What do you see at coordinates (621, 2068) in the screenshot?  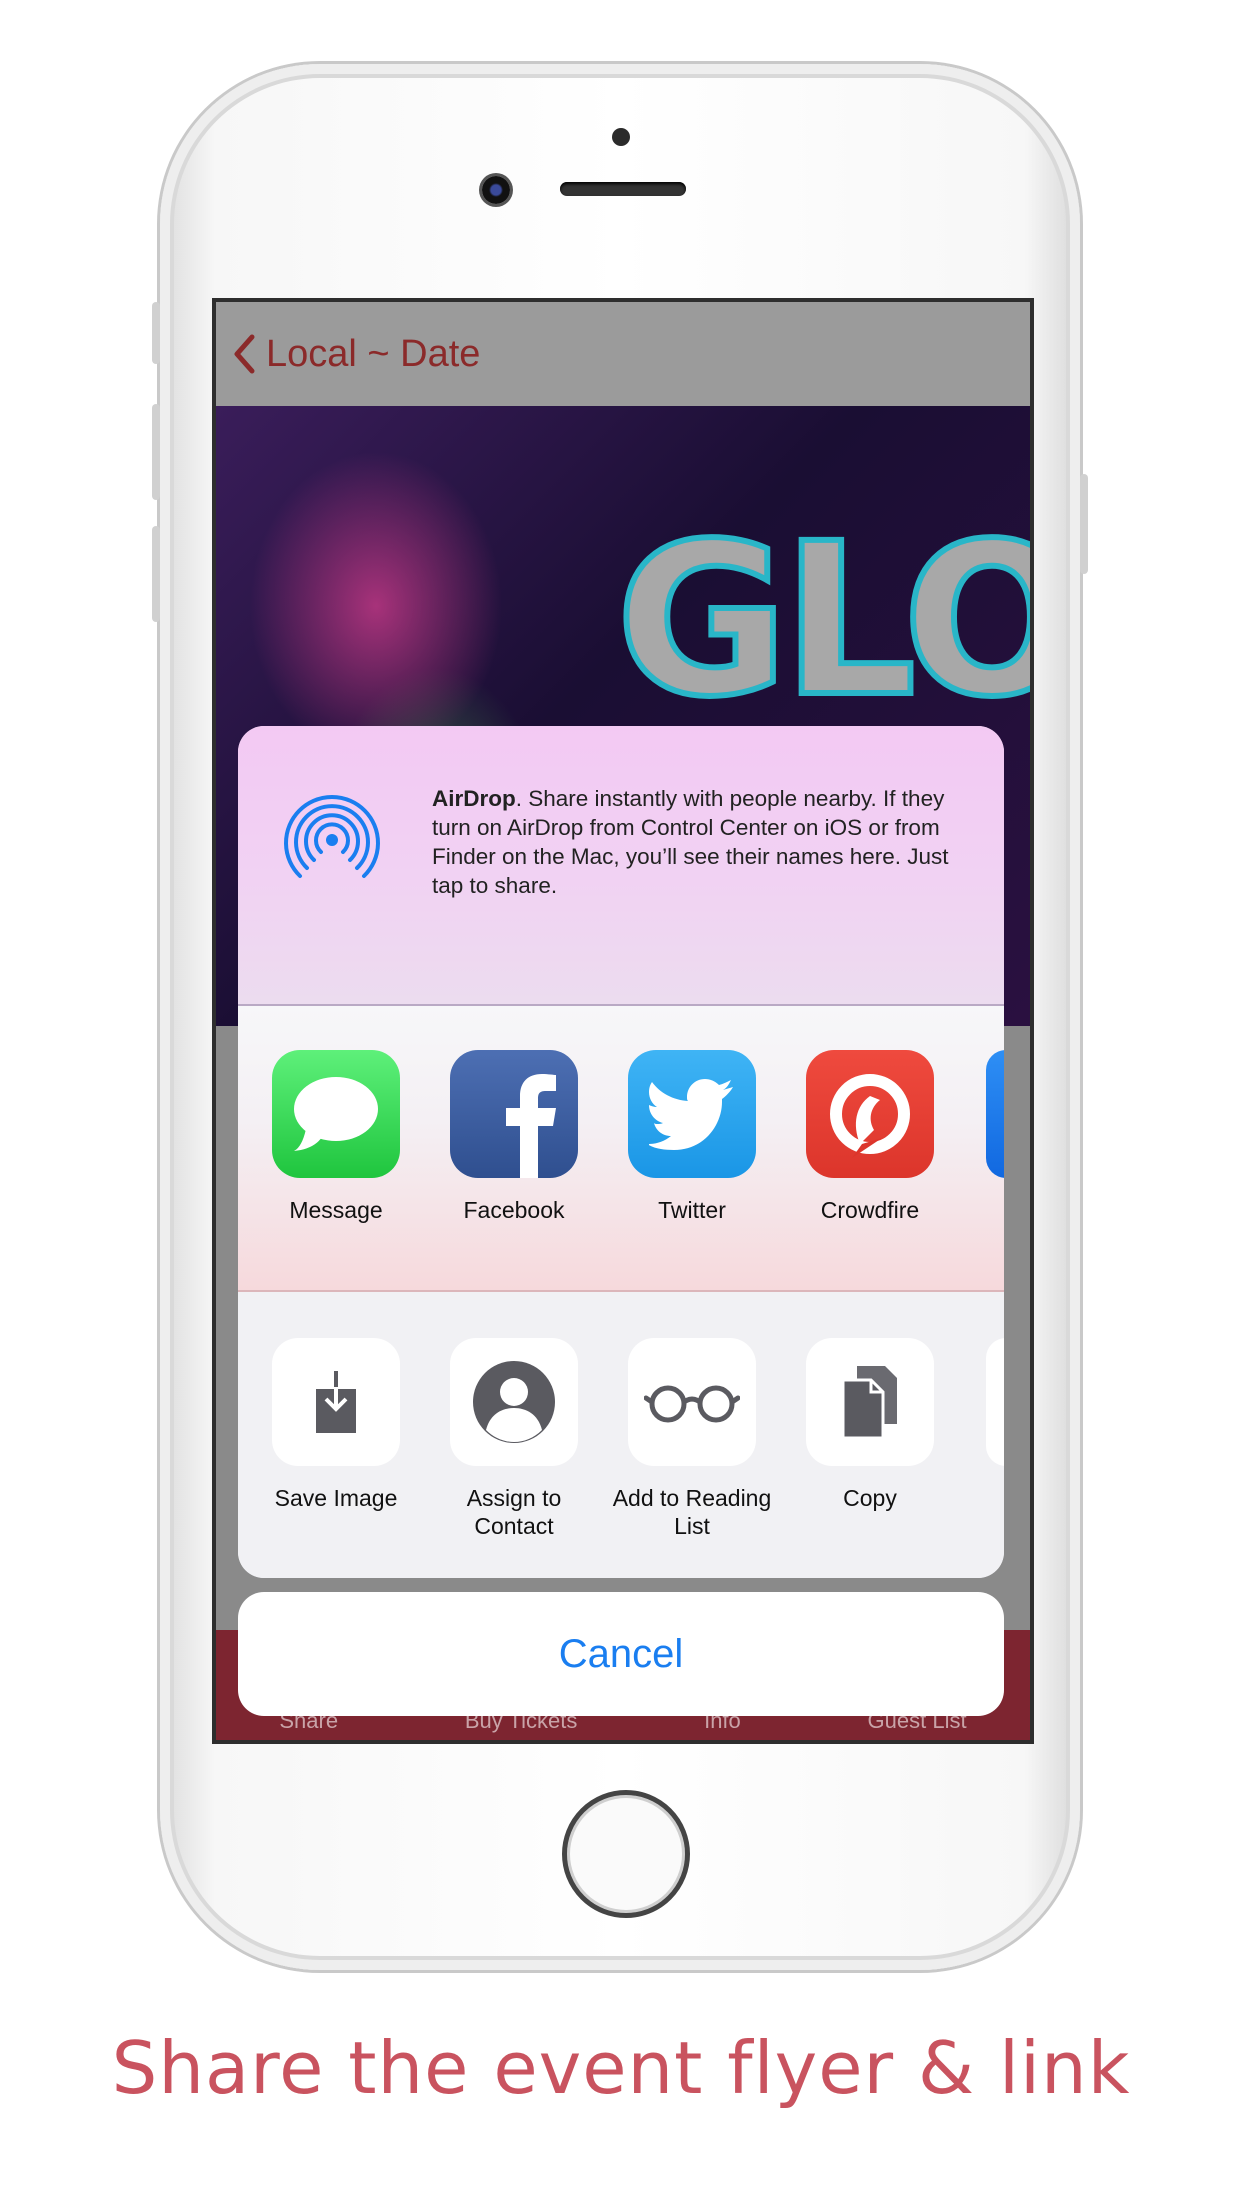 I see `promo-headline: Share the event flyer & link` at bounding box center [621, 2068].